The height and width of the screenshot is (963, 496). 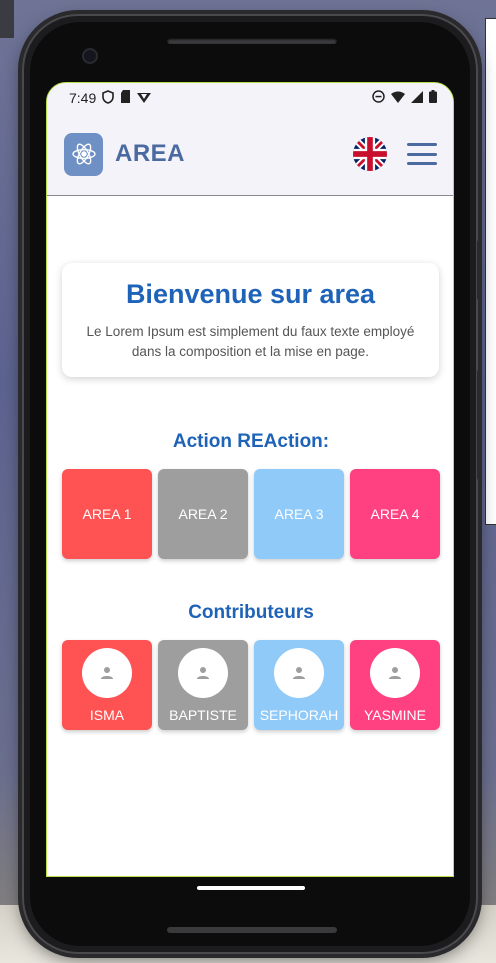 I want to click on gesture-navigation-bar, so click(x=251, y=888).